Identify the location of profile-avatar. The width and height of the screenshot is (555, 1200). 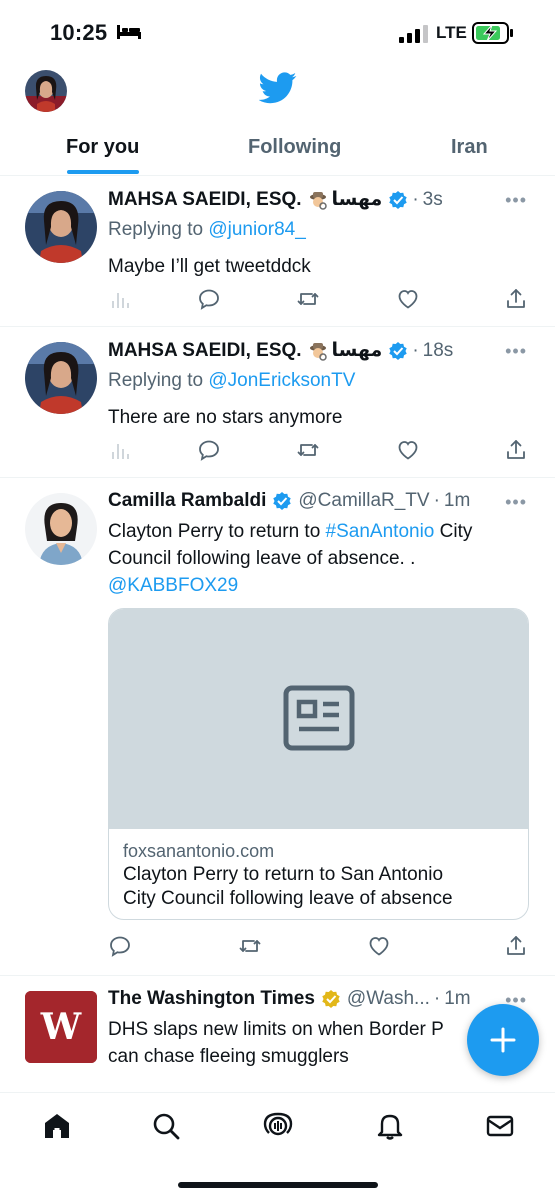
(46, 91).